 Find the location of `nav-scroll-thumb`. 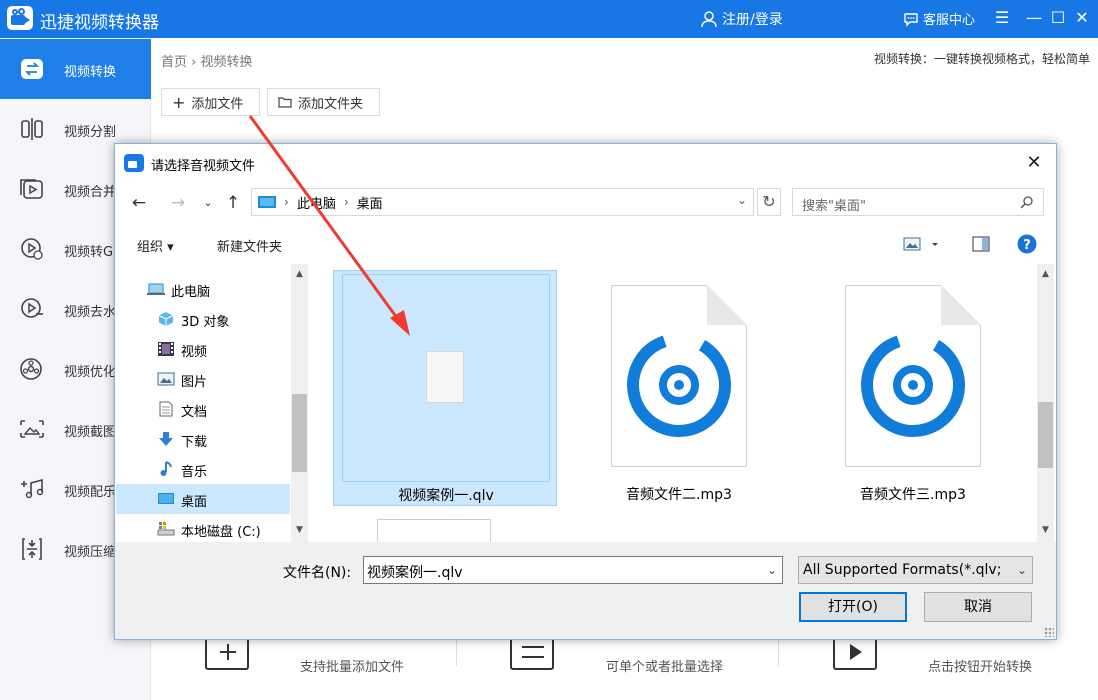

nav-scroll-thumb is located at coordinates (299, 433).